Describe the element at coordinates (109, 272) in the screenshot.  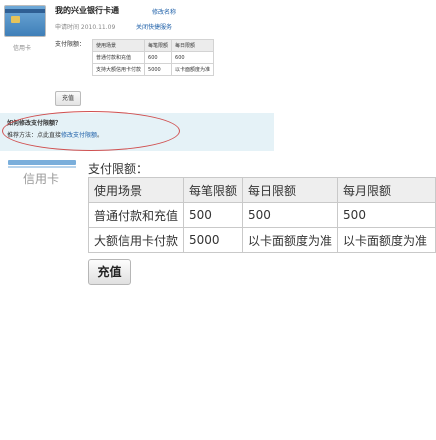
I see `recharge-button: 充值` at that location.